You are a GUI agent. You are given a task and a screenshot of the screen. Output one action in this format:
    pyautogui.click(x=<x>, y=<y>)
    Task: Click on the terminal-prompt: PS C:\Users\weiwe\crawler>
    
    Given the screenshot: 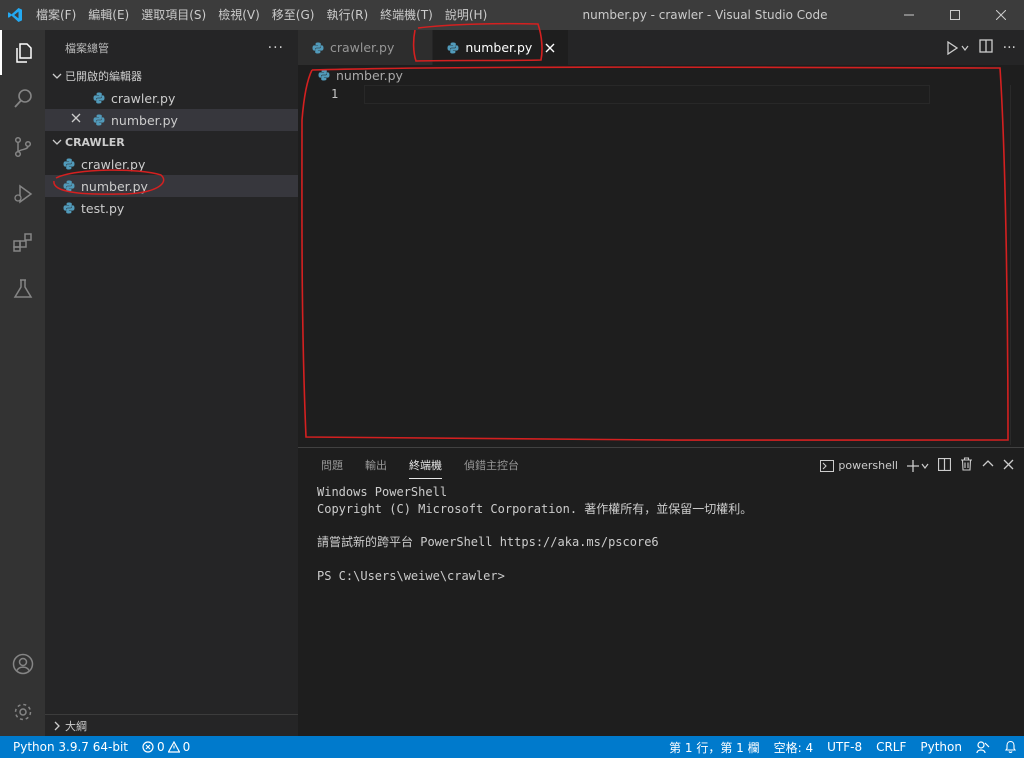 What is the action you would take?
    pyautogui.click(x=411, y=575)
    